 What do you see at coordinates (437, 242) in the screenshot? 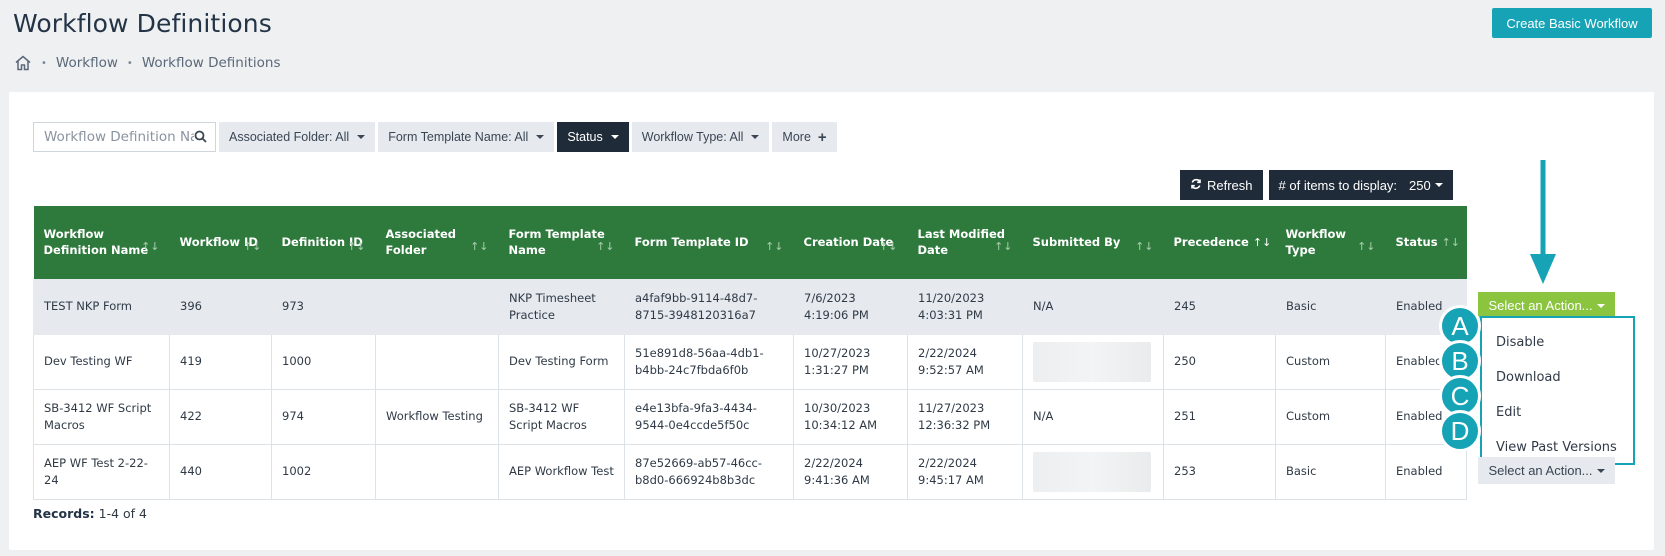
I see `column-header: Associated Folder ↑↓` at bounding box center [437, 242].